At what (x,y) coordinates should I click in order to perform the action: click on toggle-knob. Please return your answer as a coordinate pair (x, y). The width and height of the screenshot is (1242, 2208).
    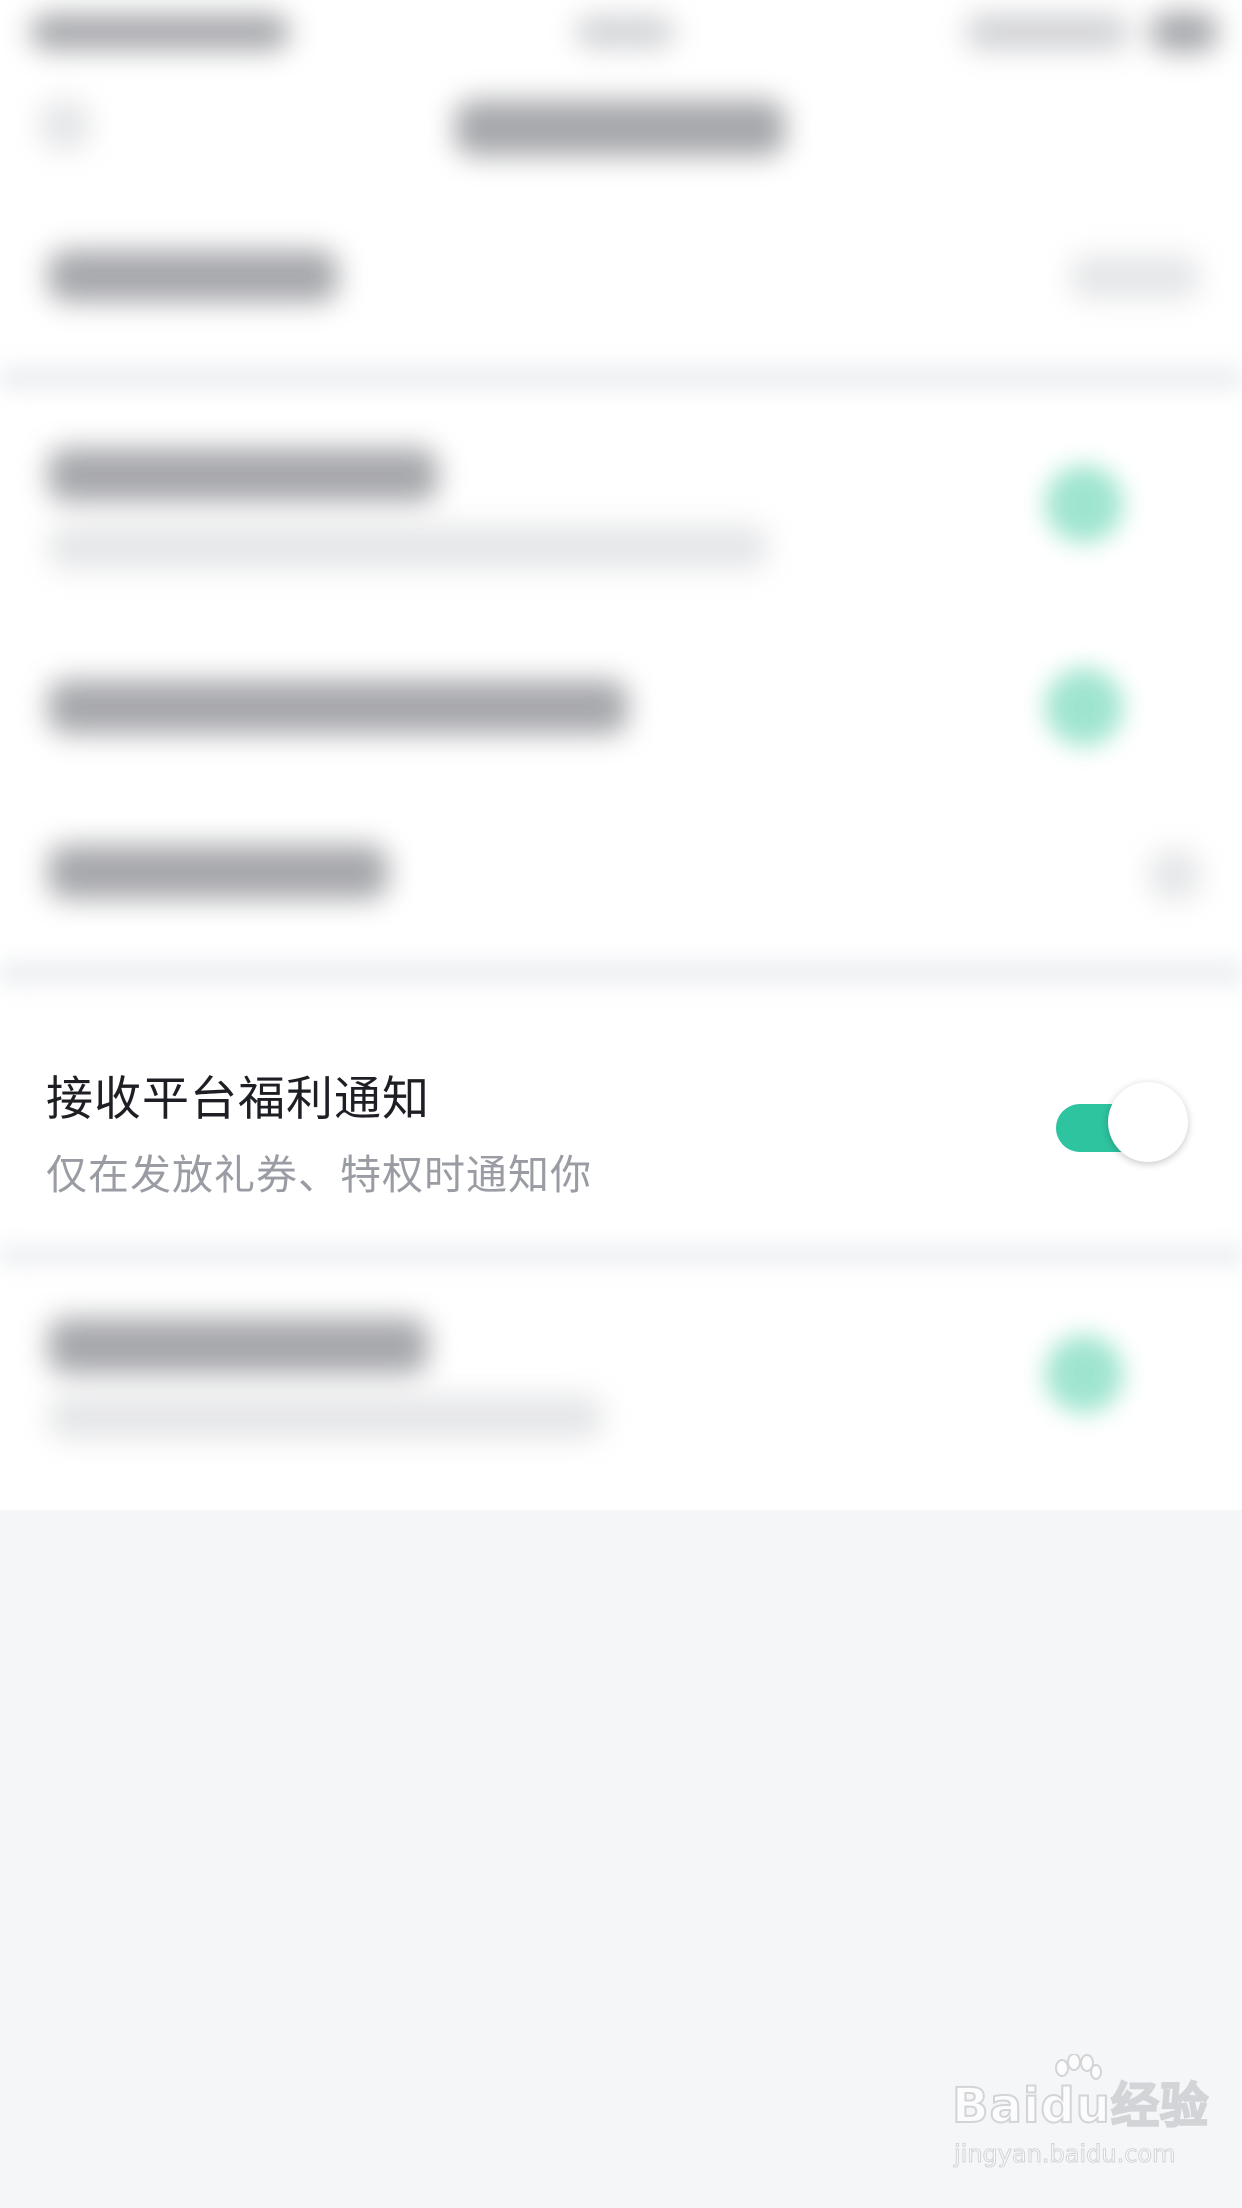
    Looking at the image, I should click on (1148, 1122).